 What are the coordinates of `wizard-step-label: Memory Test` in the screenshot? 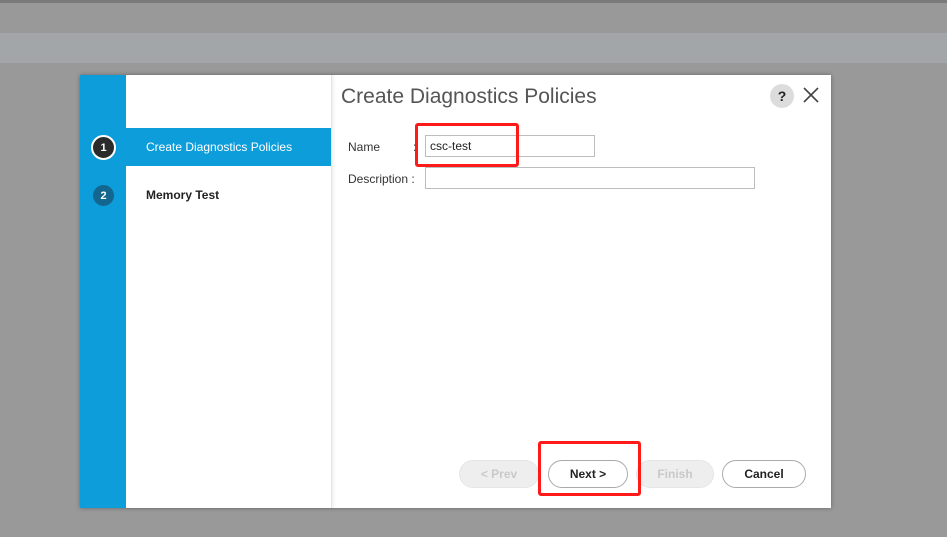 It's located at (183, 195).